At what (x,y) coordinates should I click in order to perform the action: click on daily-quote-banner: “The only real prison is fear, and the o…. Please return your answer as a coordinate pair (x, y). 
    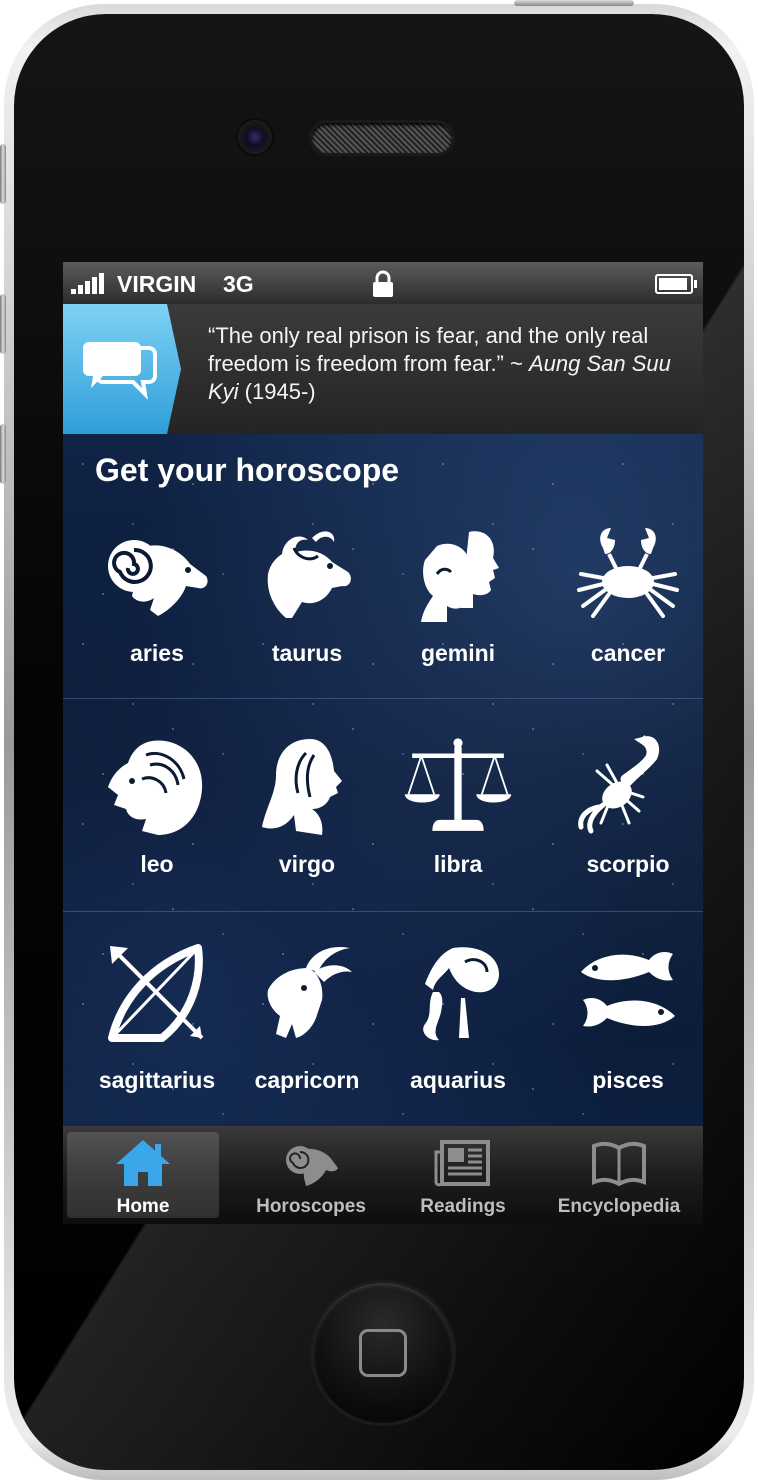
    Looking at the image, I should click on (383, 369).